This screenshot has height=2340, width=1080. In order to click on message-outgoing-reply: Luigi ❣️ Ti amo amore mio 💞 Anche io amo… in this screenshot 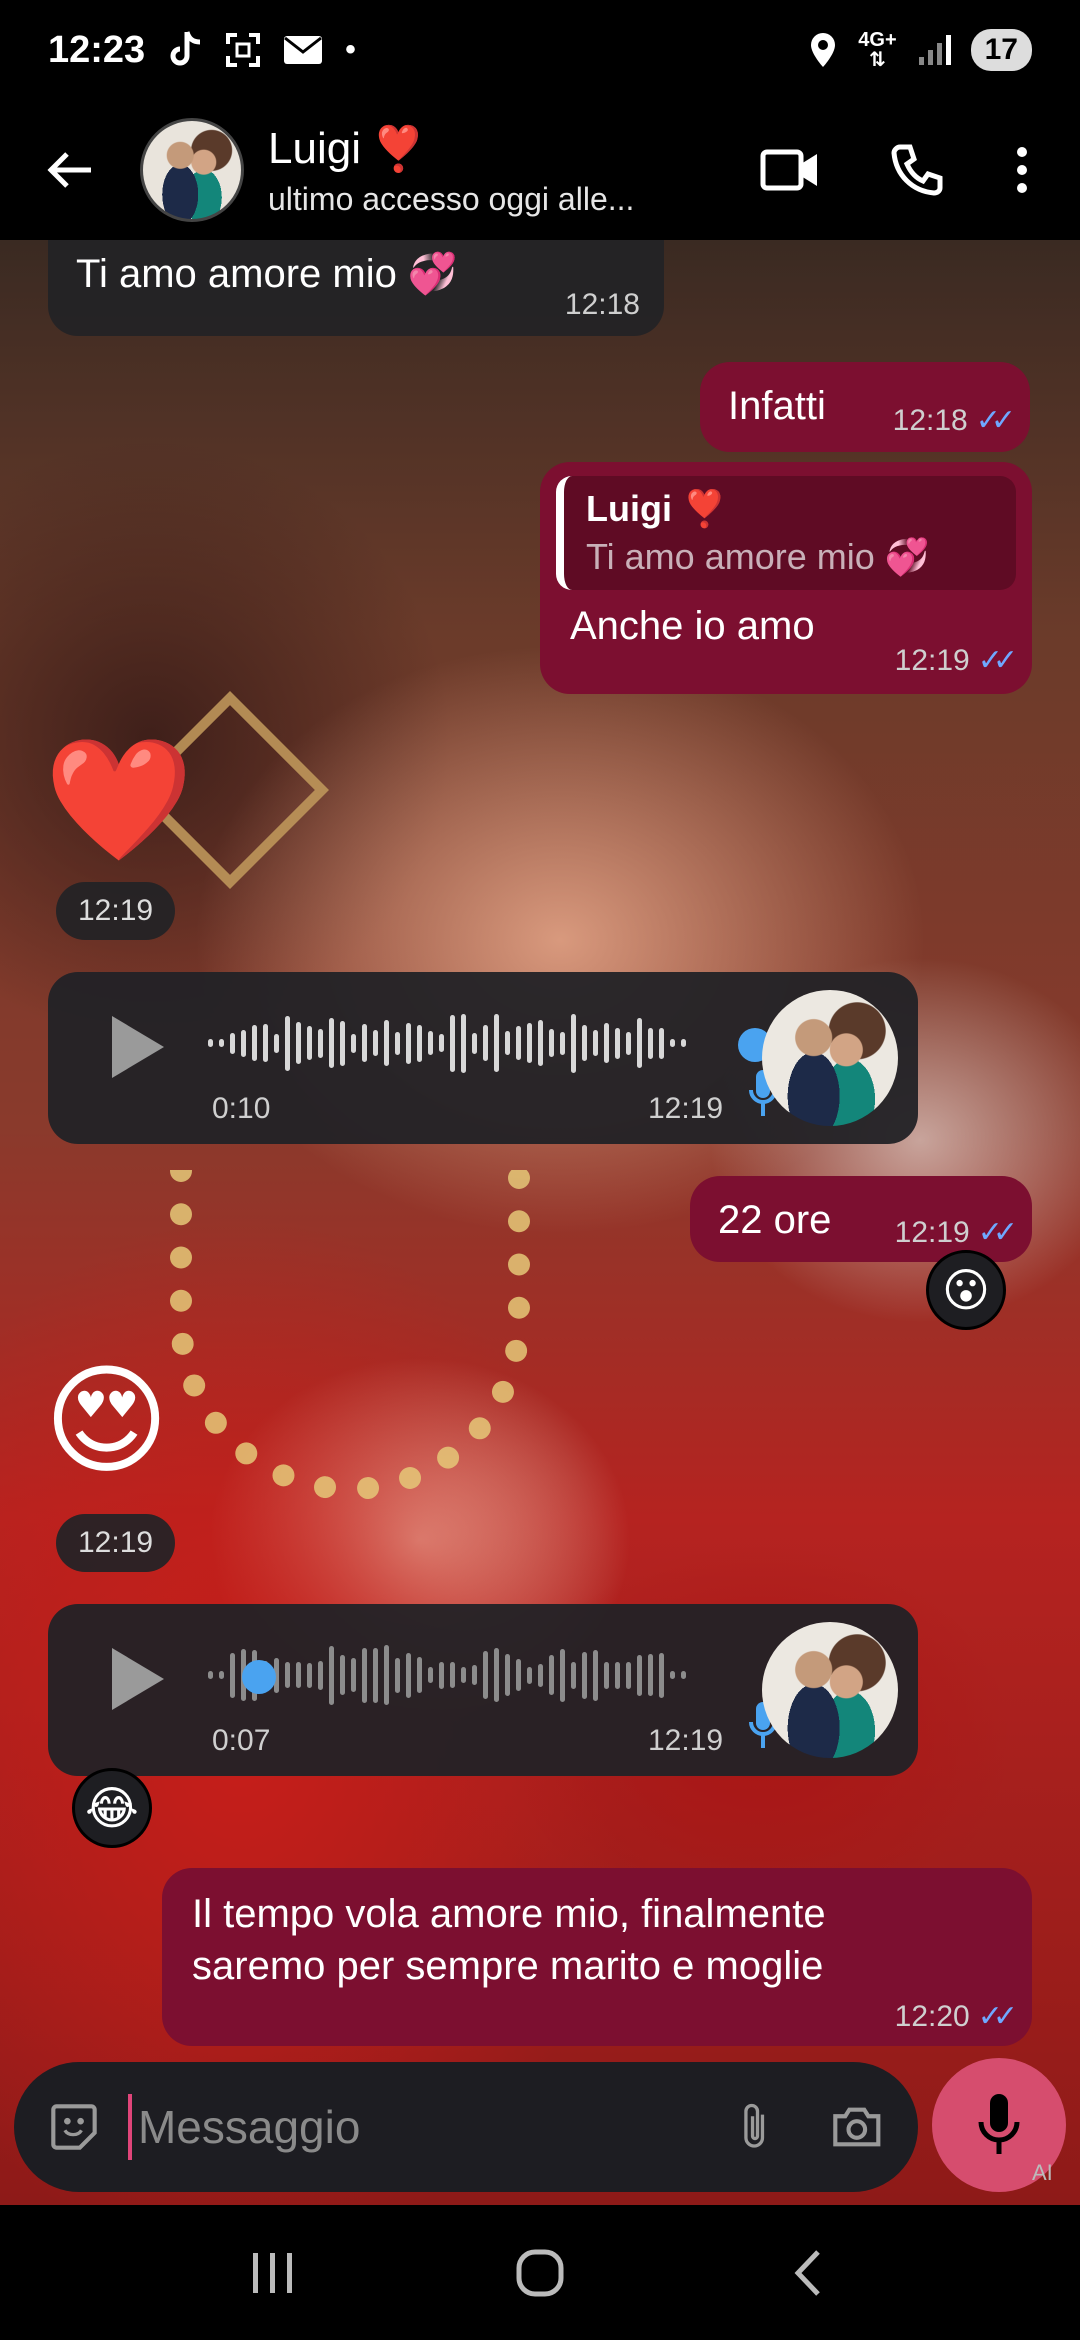, I will do `click(786, 578)`.